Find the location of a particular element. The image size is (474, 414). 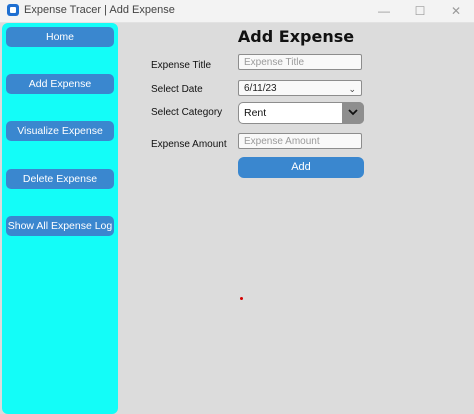

page-title: Add Expense is located at coordinates (296, 36).